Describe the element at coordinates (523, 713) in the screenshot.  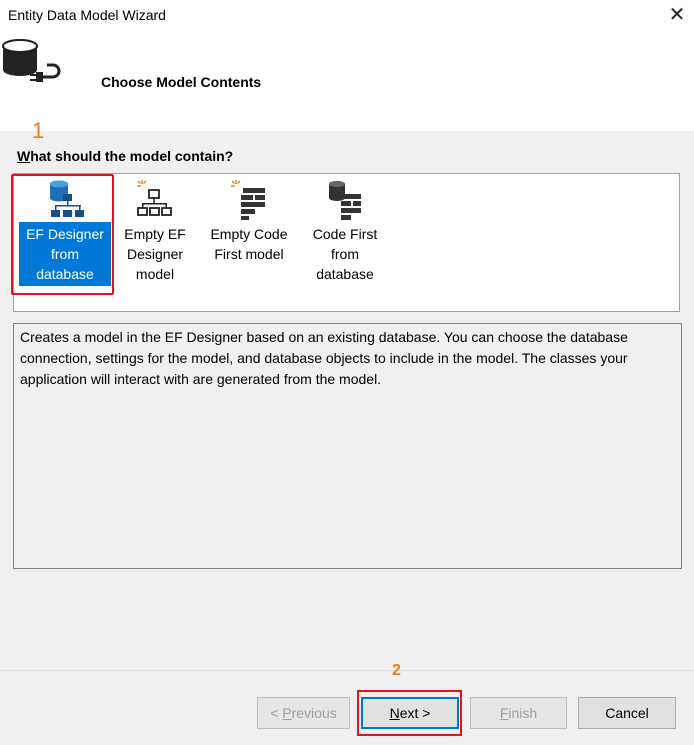
I see `finish-label: inish` at that location.